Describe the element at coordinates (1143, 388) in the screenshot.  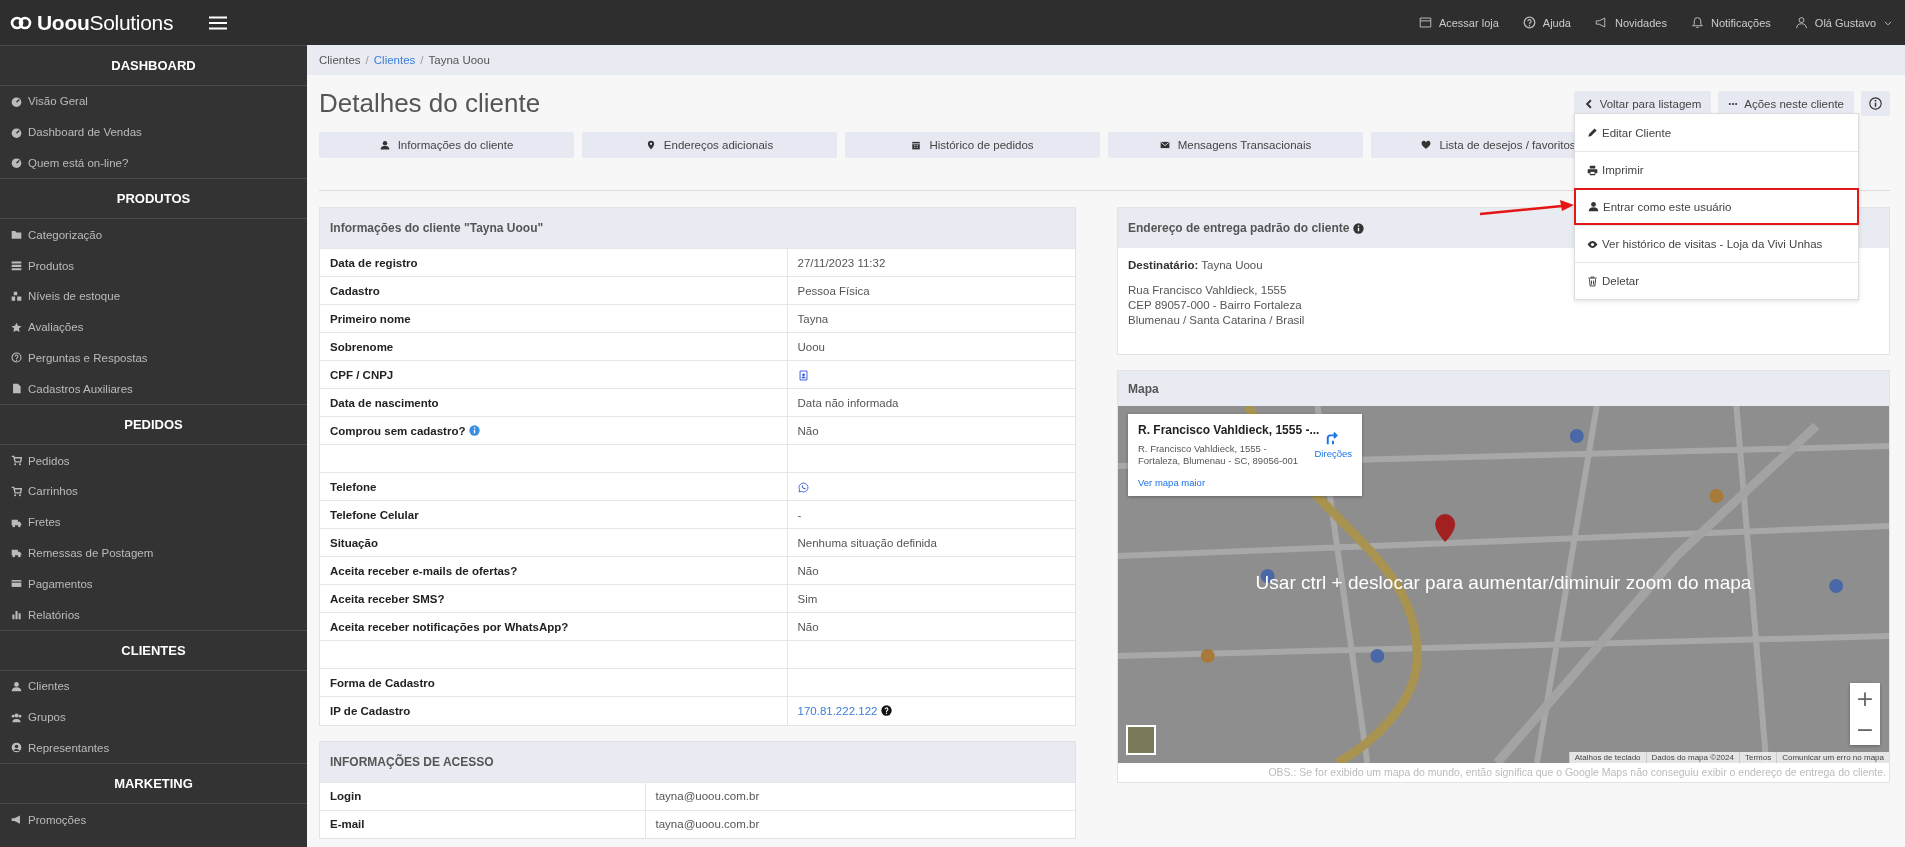
I see `panel-title: Mapa` at that location.